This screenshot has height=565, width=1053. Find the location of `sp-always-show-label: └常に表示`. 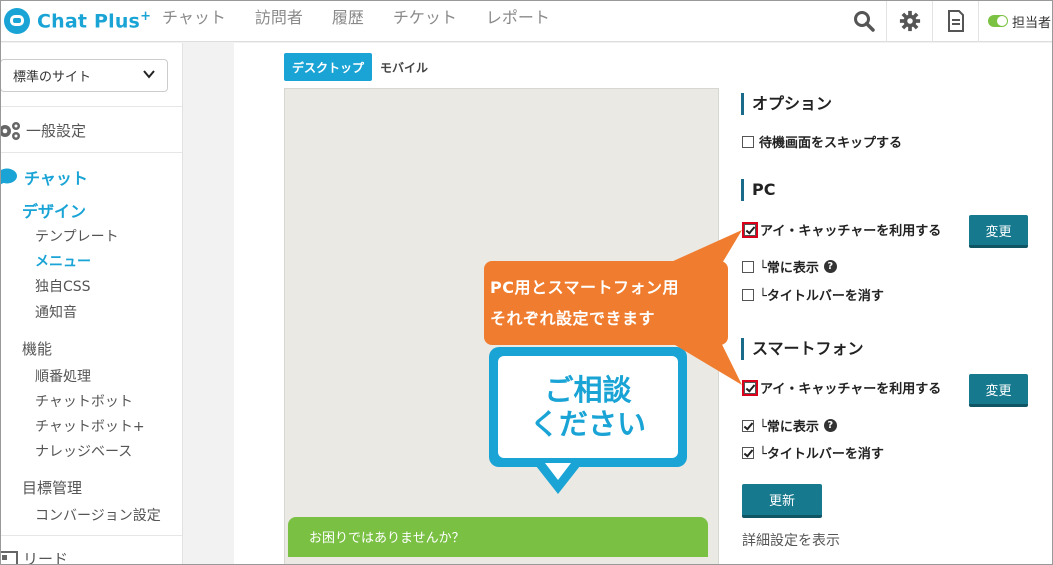

sp-always-show-label: └常に表示 is located at coordinates (789, 427).